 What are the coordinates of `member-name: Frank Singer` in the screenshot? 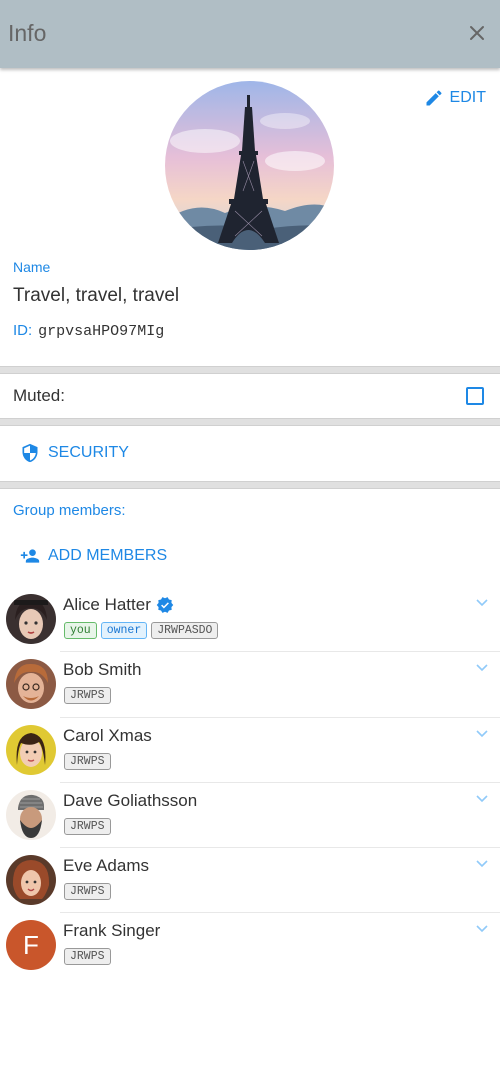 It's located at (112, 931).